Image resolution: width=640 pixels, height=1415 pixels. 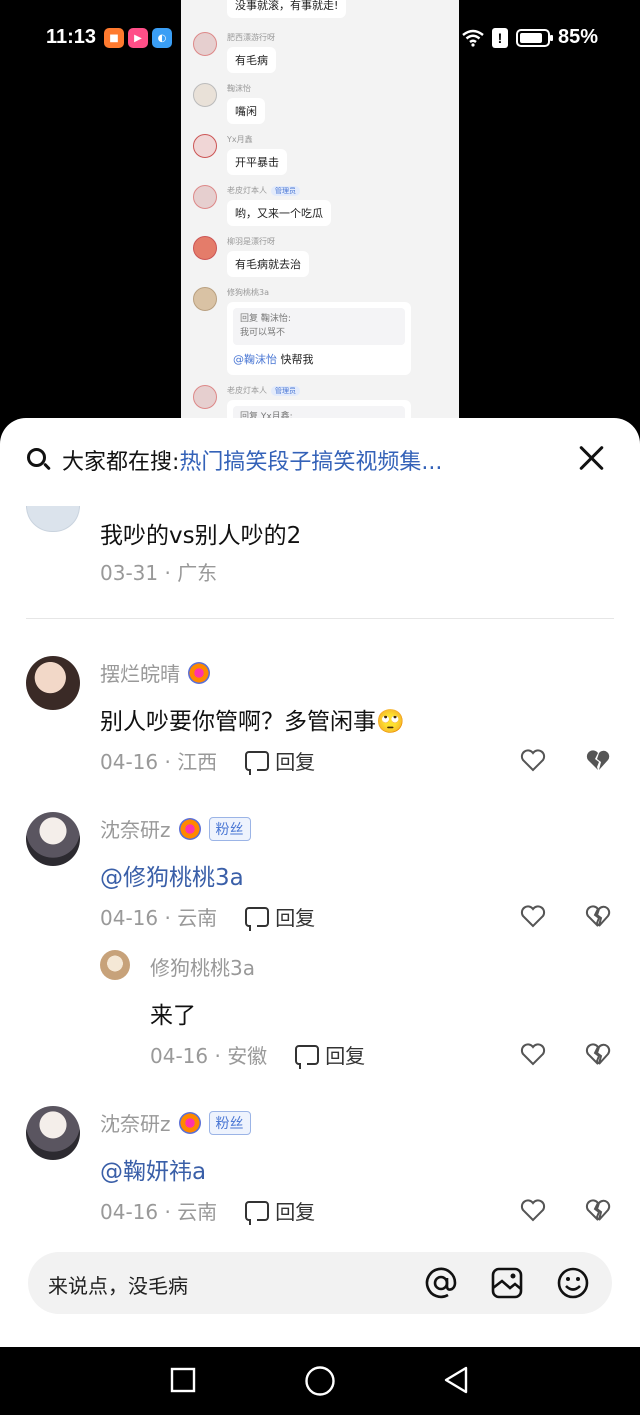 I want to click on alert-icon: !, so click(x=499, y=37).